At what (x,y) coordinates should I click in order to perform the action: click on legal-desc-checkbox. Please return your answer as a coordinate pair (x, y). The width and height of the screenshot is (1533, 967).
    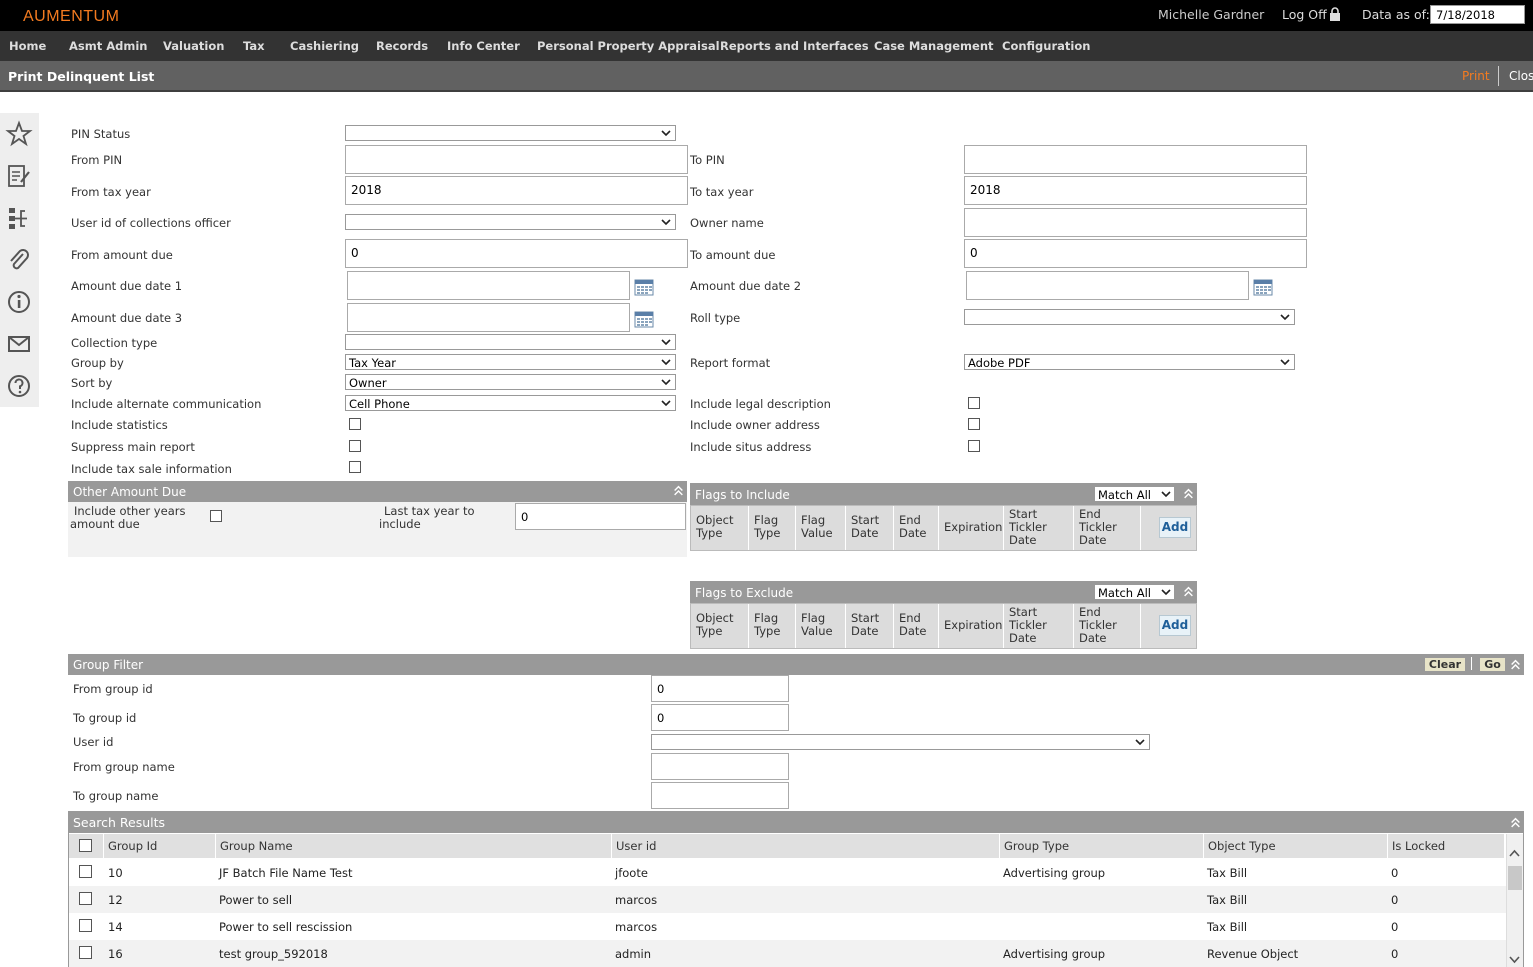
    Looking at the image, I should click on (974, 403).